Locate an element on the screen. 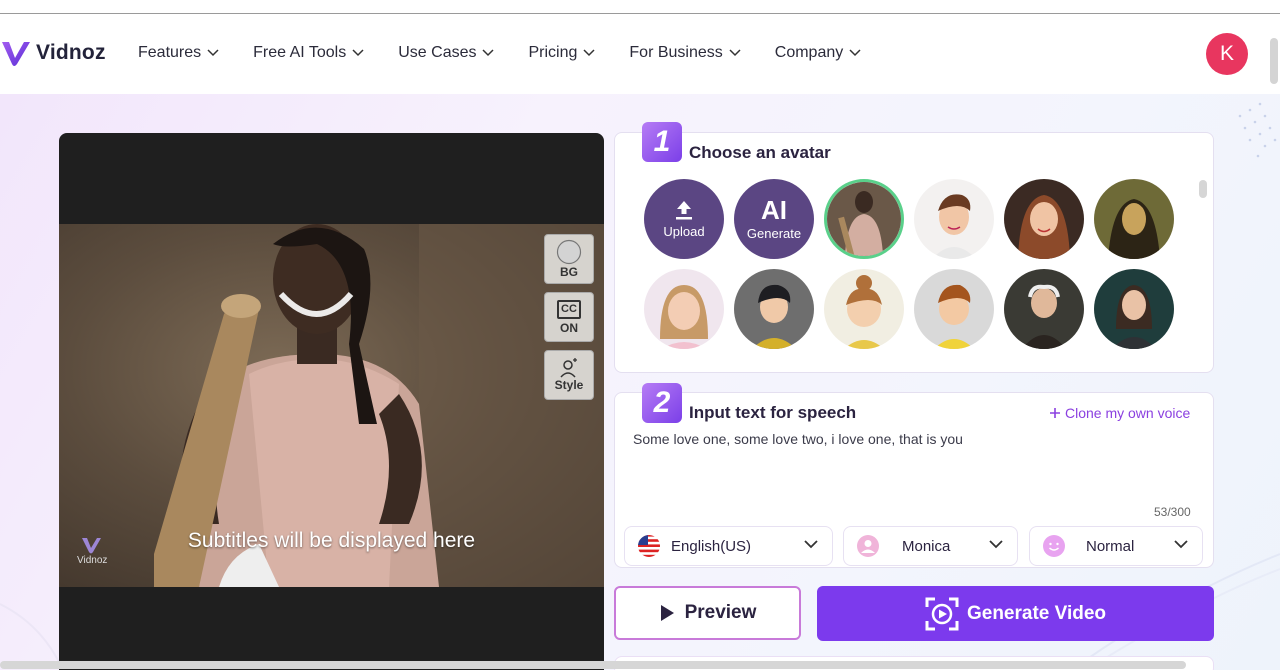  voice-select: Monica is located at coordinates (930, 546).